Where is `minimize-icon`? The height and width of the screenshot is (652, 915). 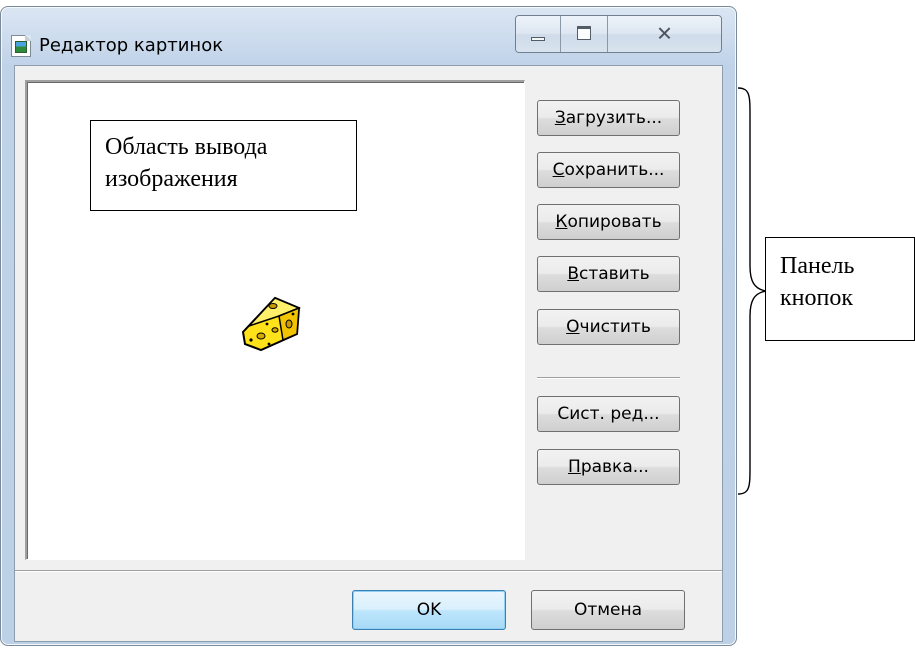
minimize-icon is located at coordinates (538, 39).